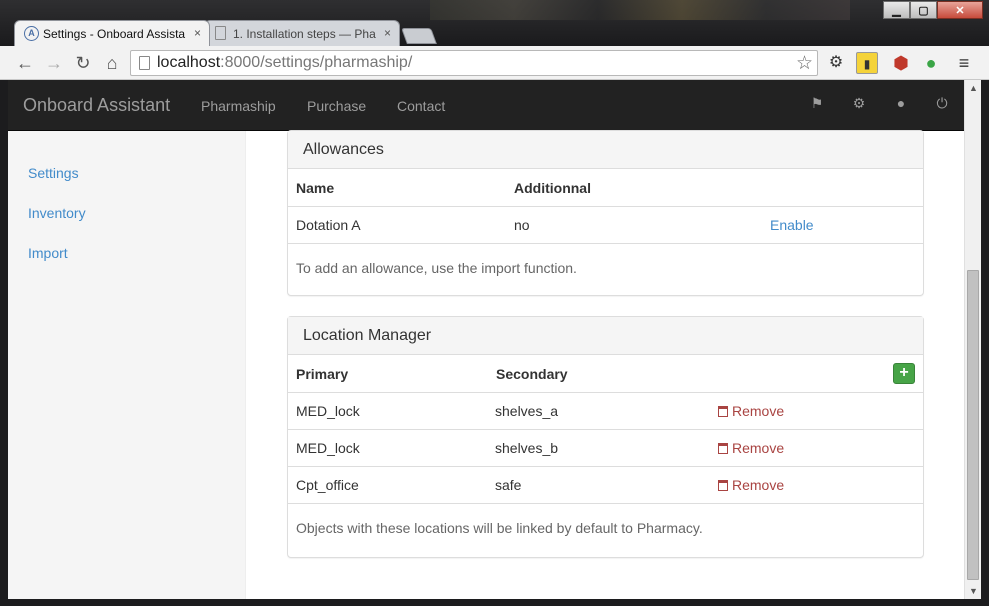 This screenshot has height=606, width=989. Describe the element at coordinates (552, 188) in the screenshot. I see `column-header-additional: Additionnal` at that location.